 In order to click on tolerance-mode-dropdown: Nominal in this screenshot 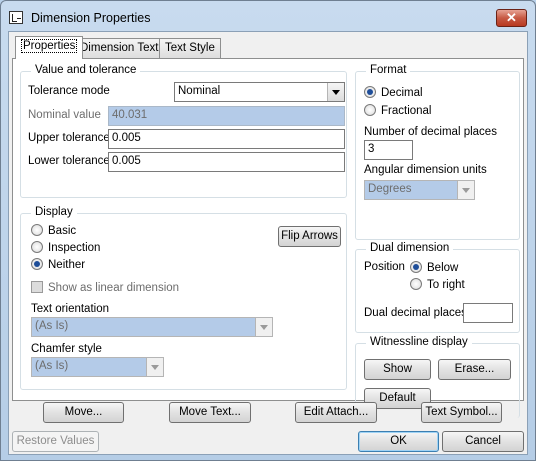, I will do `click(259, 92)`.